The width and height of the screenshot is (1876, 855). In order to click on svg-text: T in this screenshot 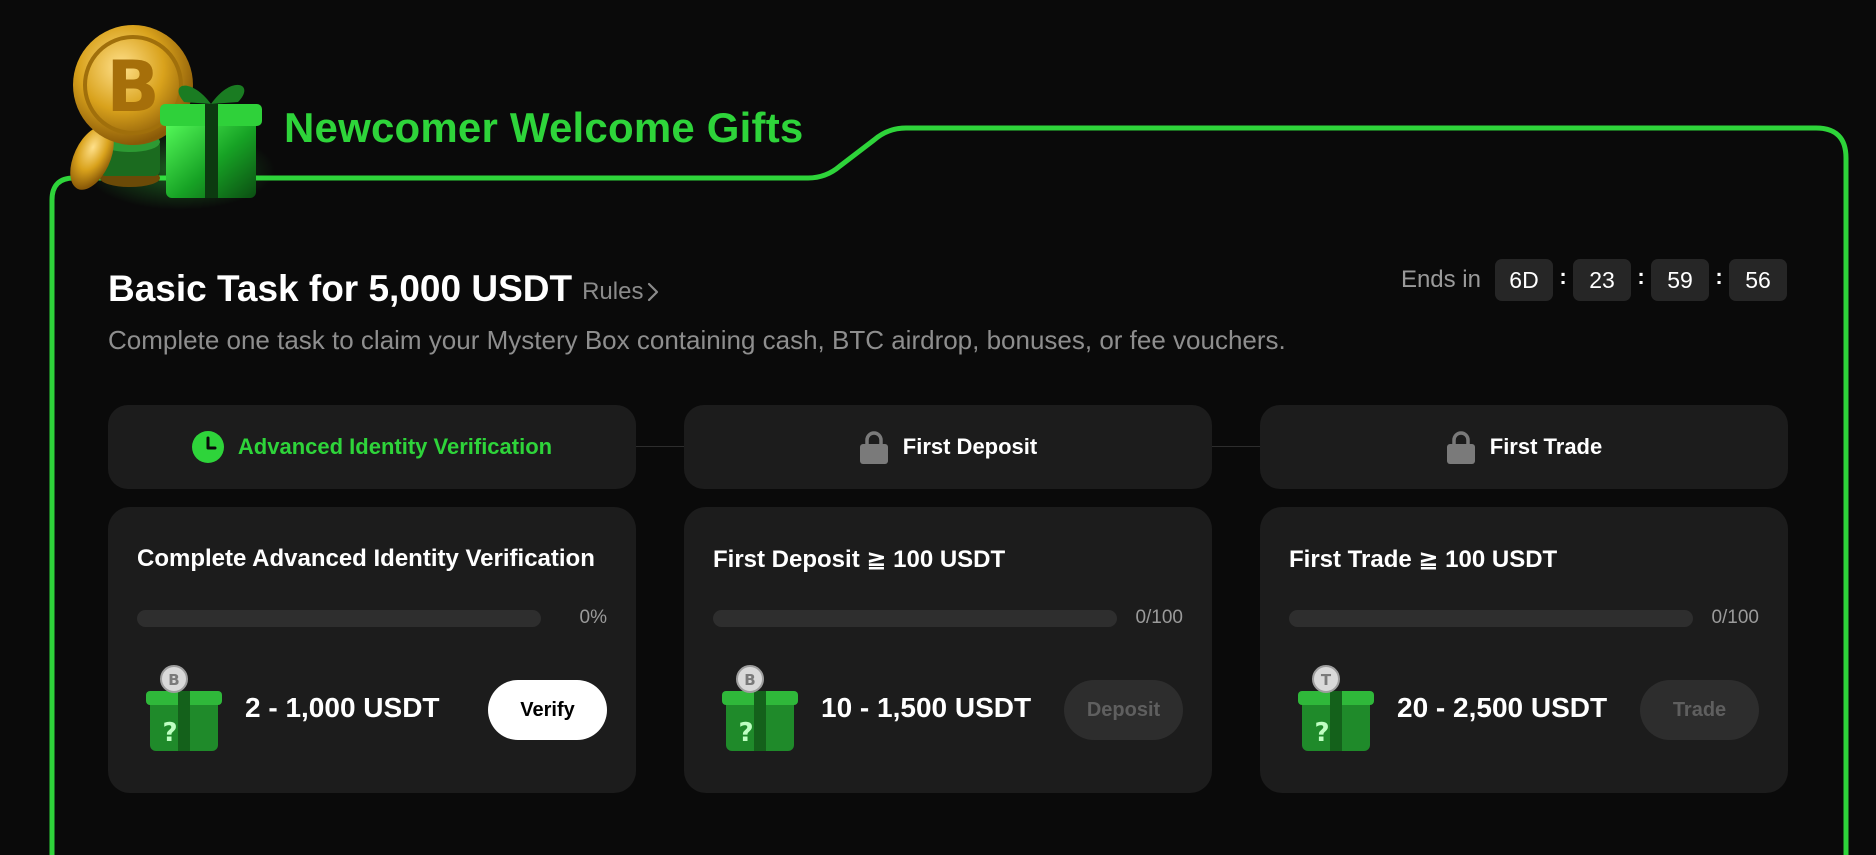, I will do `click(1326, 680)`.